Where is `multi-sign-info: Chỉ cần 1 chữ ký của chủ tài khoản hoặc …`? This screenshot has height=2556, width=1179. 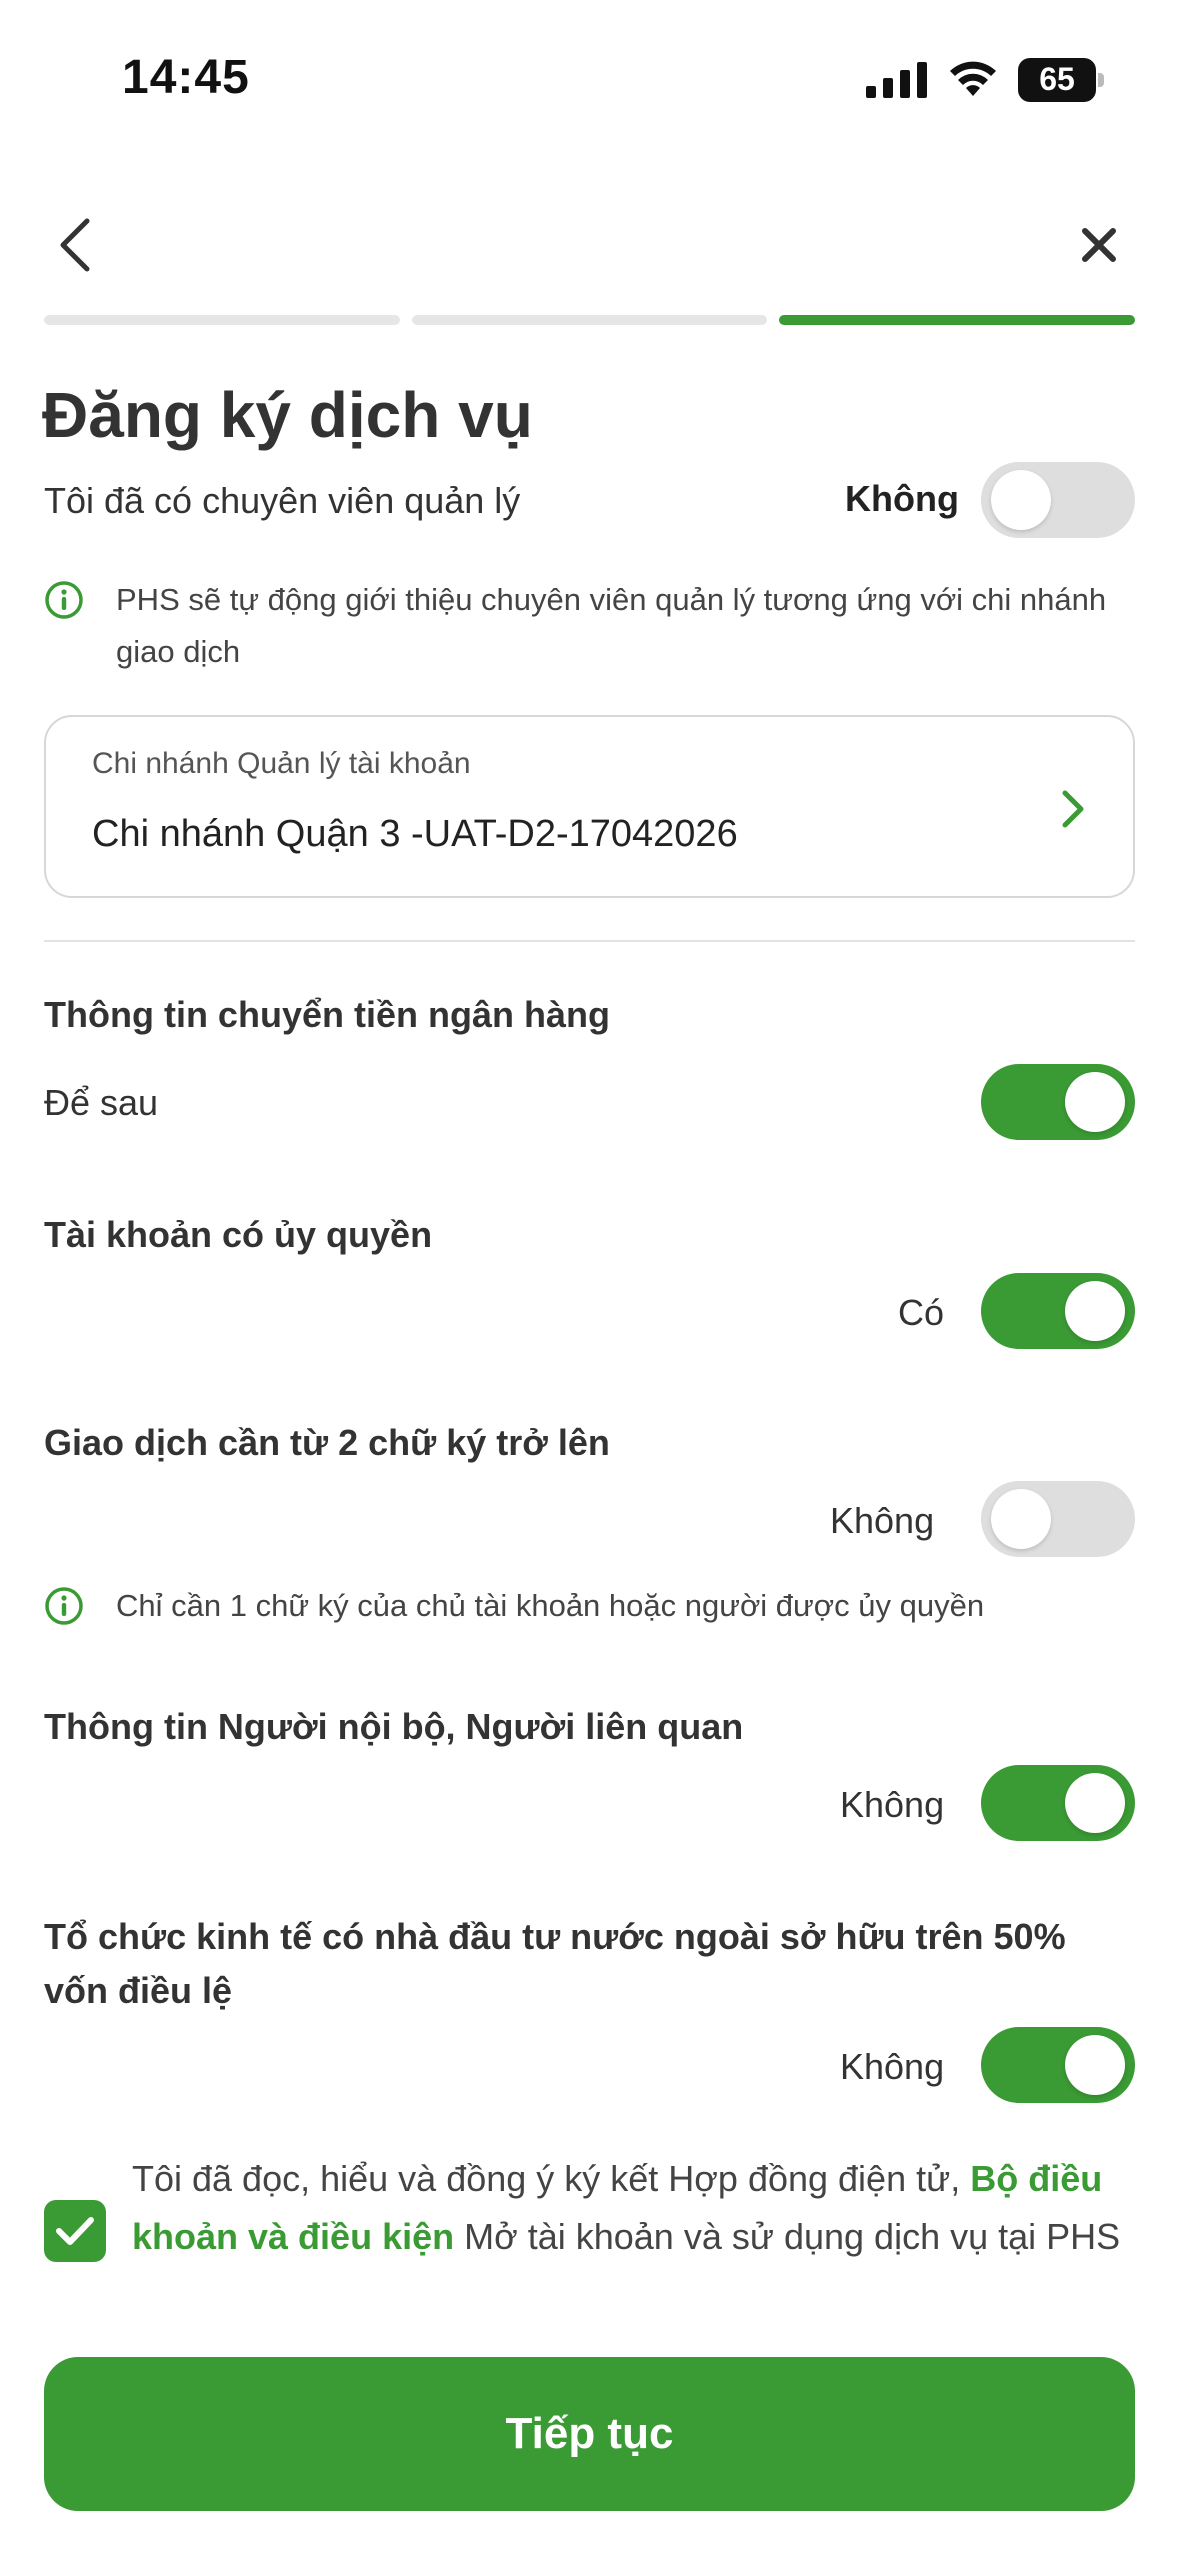
multi-sign-info: Chỉ cần 1 chữ ký của chủ tài khoản hoặc … is located at coordinates (594, 1610).